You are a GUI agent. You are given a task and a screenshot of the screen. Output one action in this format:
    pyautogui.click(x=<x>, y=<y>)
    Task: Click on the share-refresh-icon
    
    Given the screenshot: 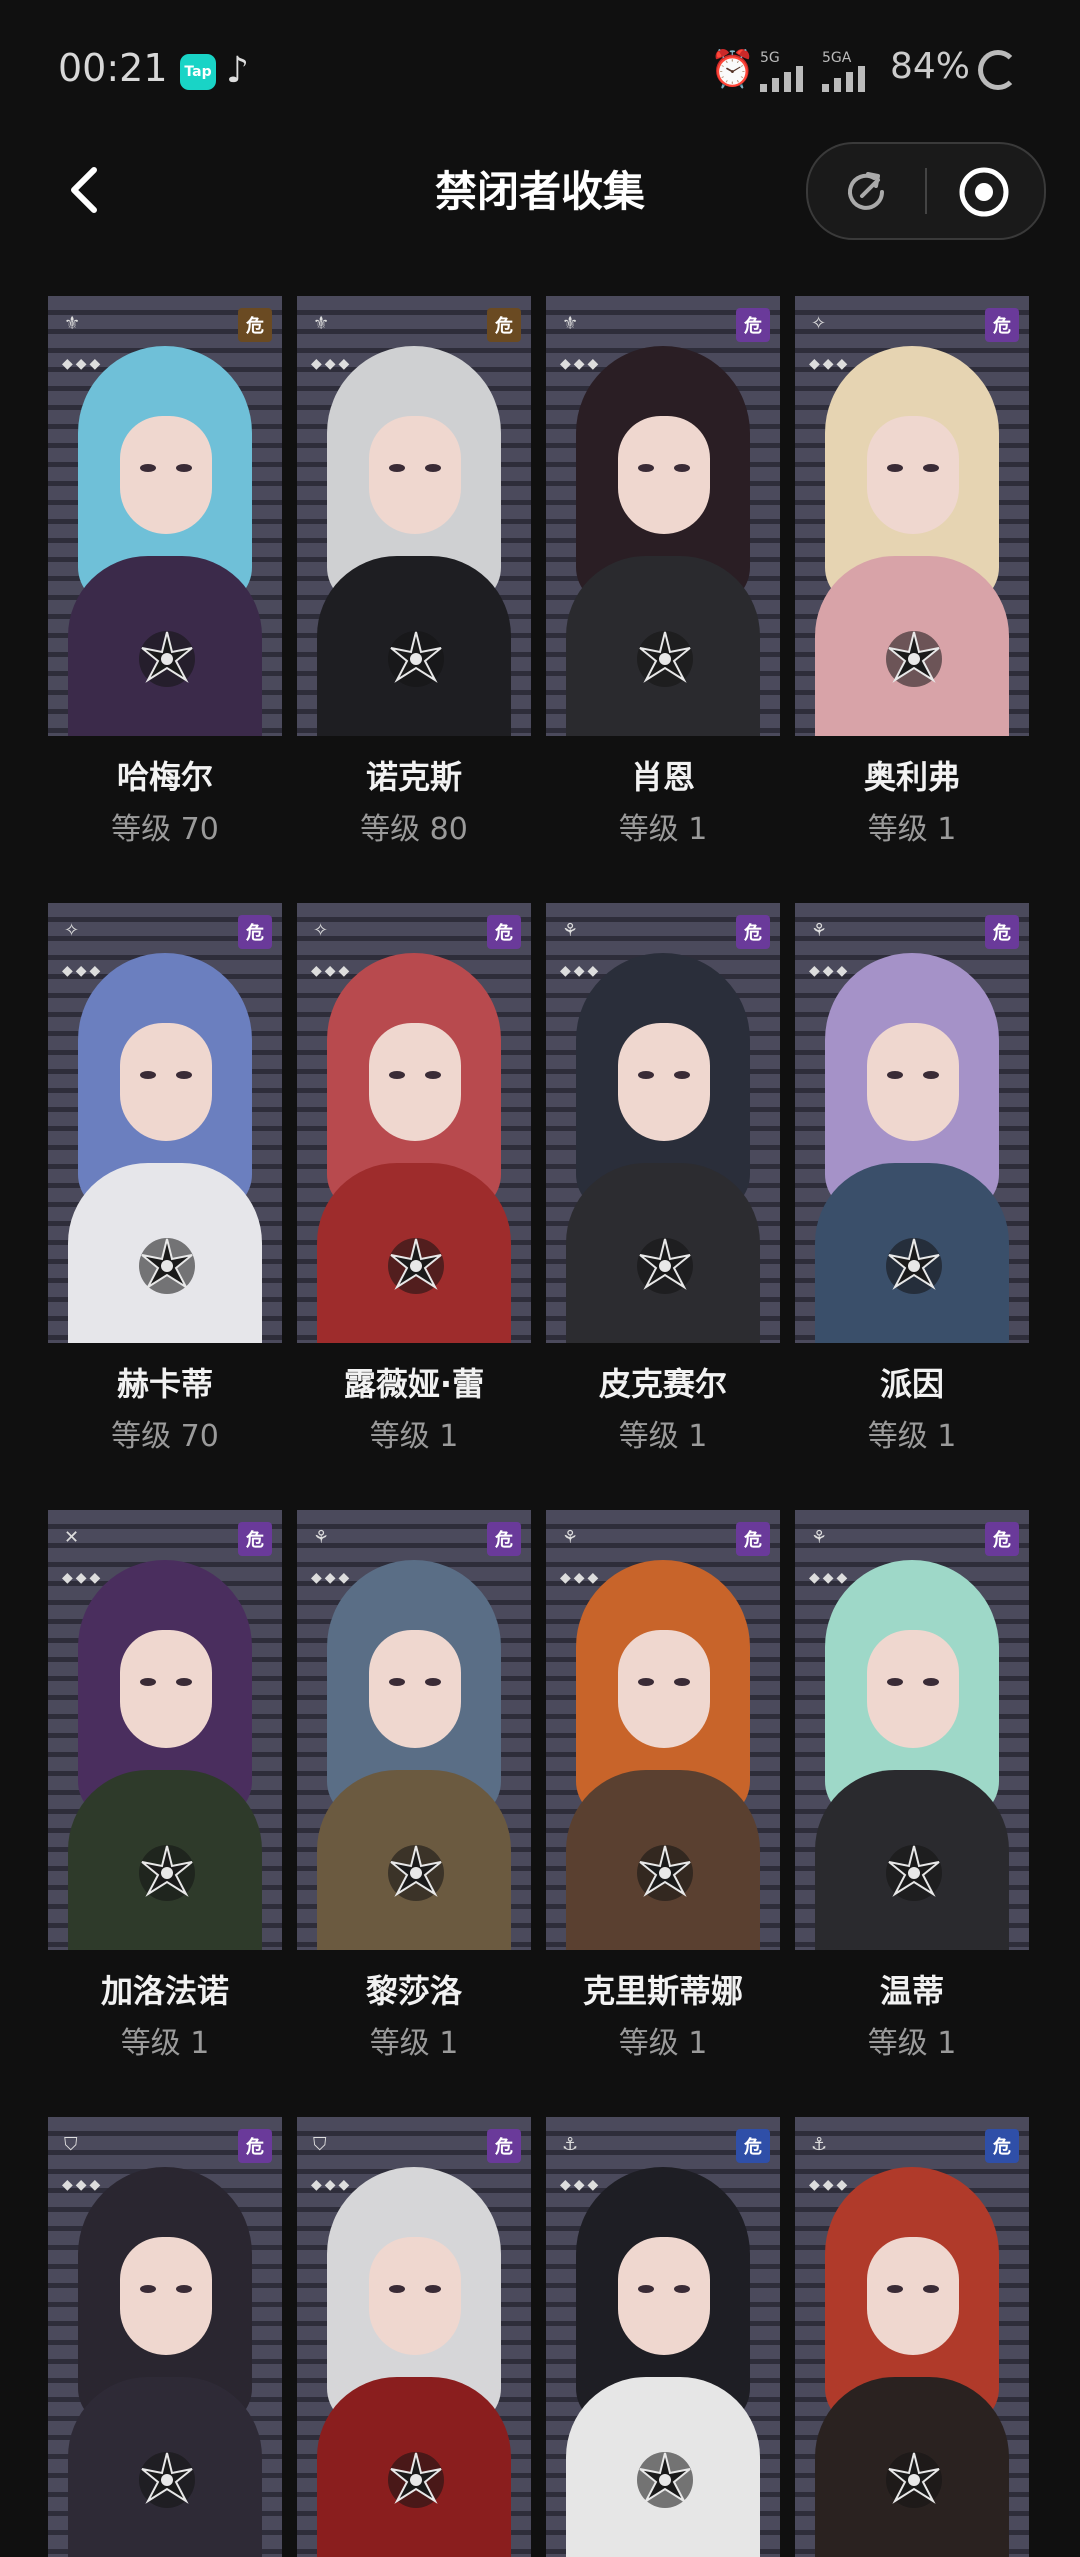 What is the action you would take?
    pyautogui.click(x=866, y=192)
    